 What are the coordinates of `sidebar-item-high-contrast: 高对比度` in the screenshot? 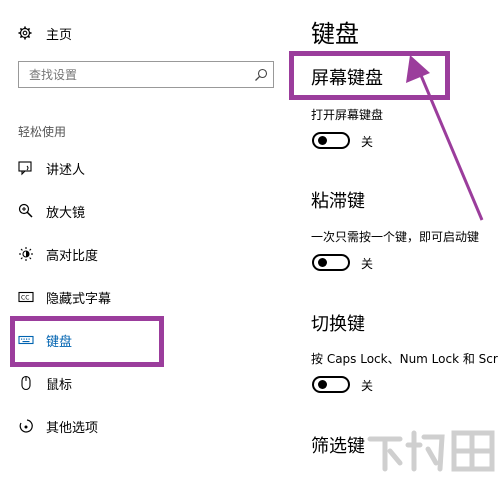 It's located at (58, 254).